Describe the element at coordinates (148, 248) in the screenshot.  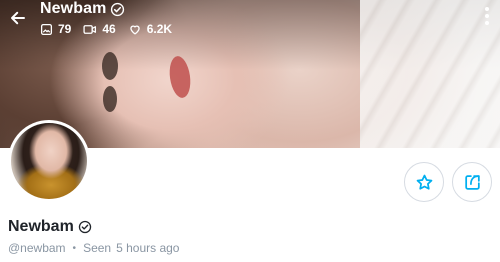
I see `seen-time: 5 hours ago` at that location.